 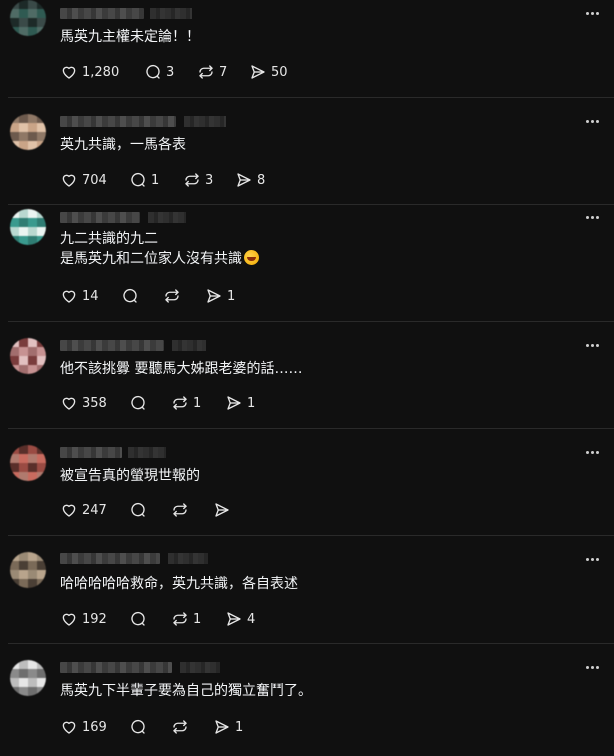 What do you see at coordinates (101, 72) in the screenshot?
I see `like-count: 1,280` at bounding box center [101, 72].